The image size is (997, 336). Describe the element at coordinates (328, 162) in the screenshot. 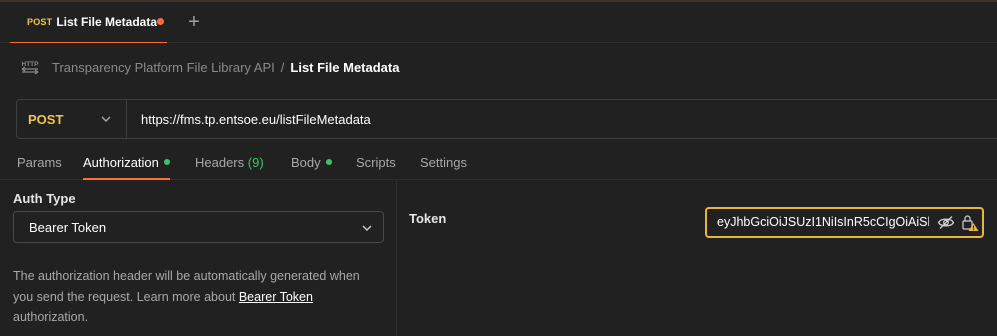

I see `body-indicator-dot` at that location.